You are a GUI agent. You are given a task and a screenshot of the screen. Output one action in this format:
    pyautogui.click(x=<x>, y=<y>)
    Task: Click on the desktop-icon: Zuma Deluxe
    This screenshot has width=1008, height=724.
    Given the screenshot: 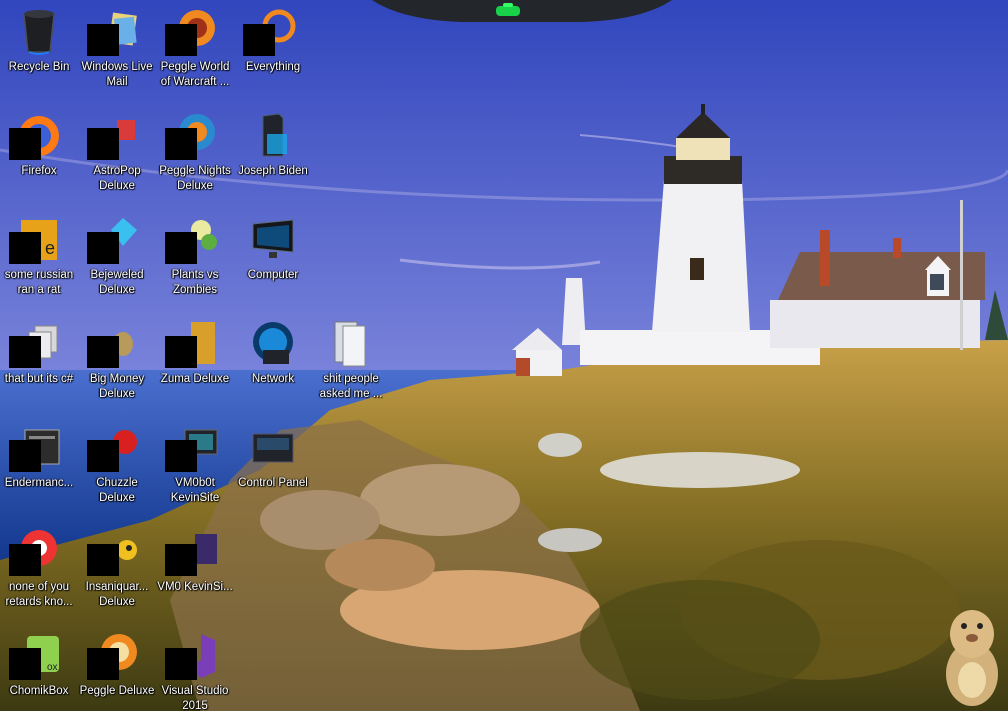 What is the action you would take?
    pyautogui.click(x=195, y=364)
    